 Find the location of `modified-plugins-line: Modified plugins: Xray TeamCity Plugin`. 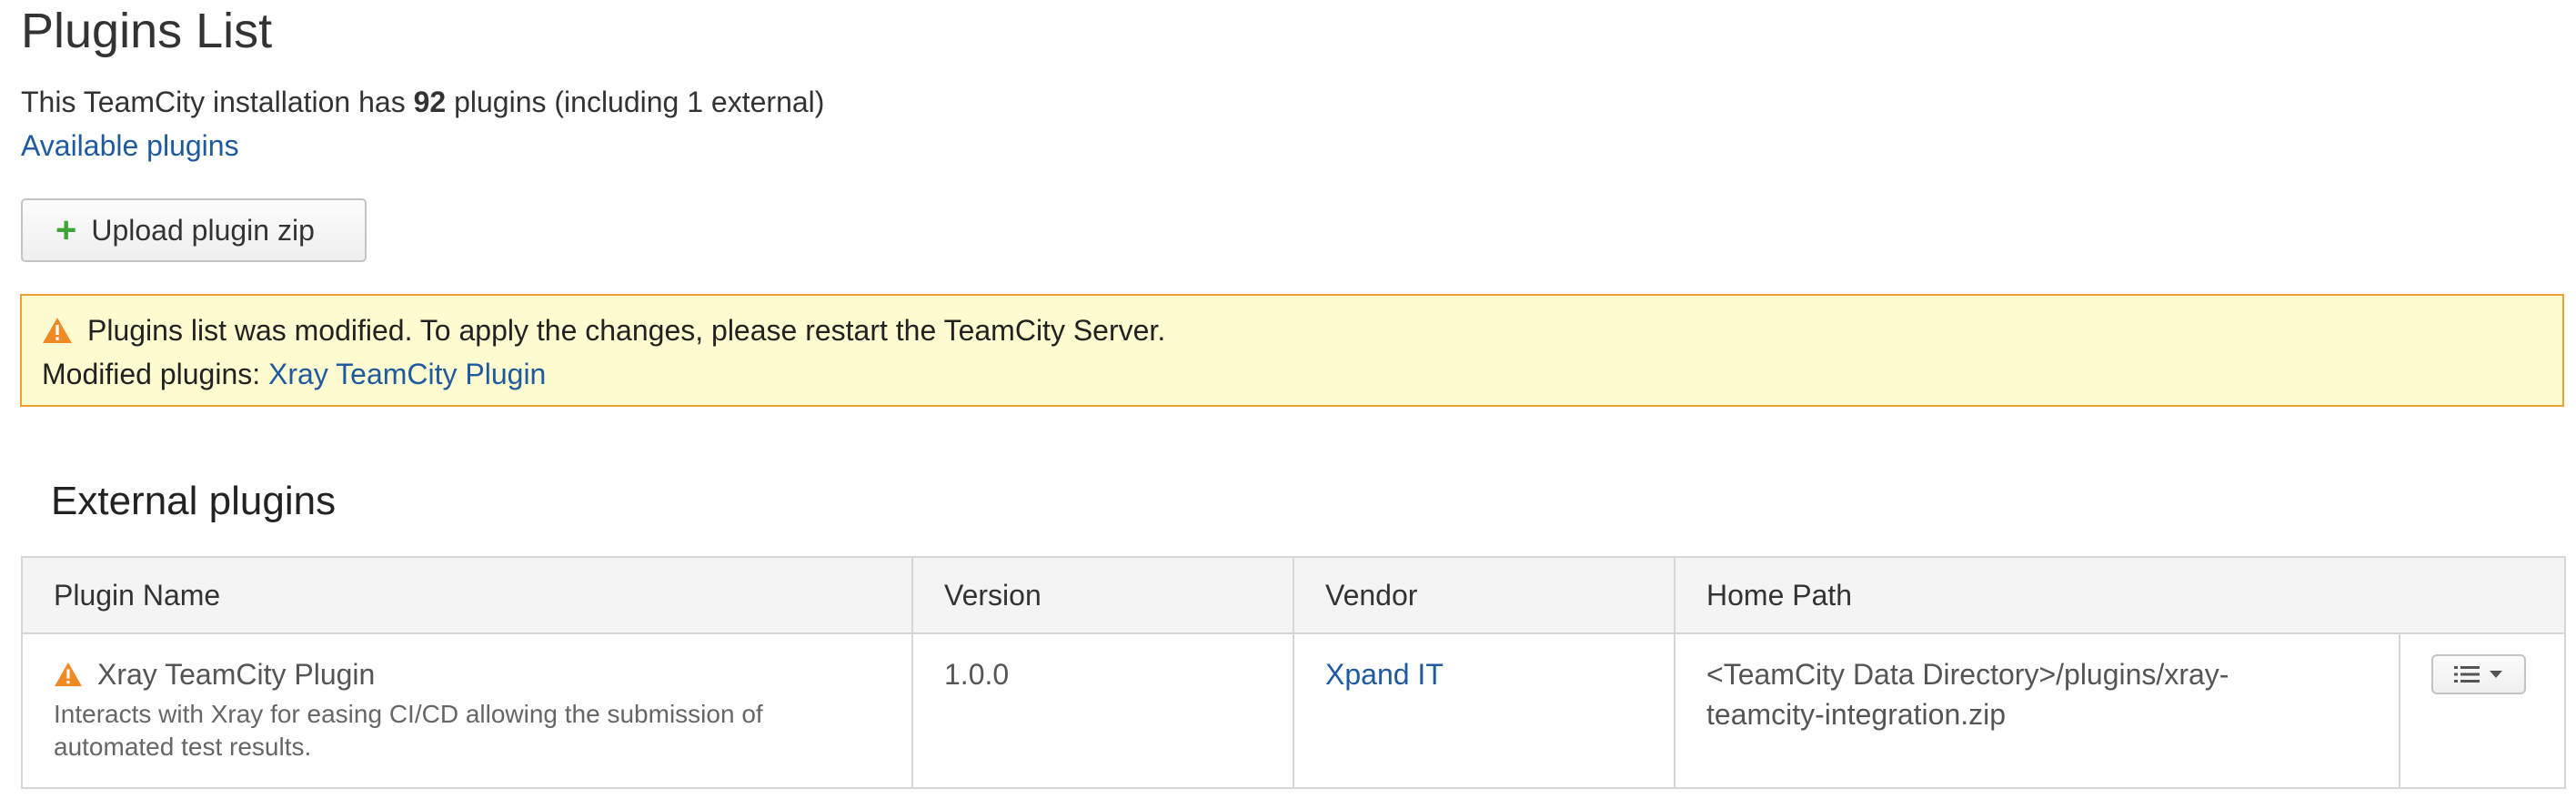

modified-plugins-line: Modified plugins: Xray TeamCity Plugin is located at coordinates (1302, 374).